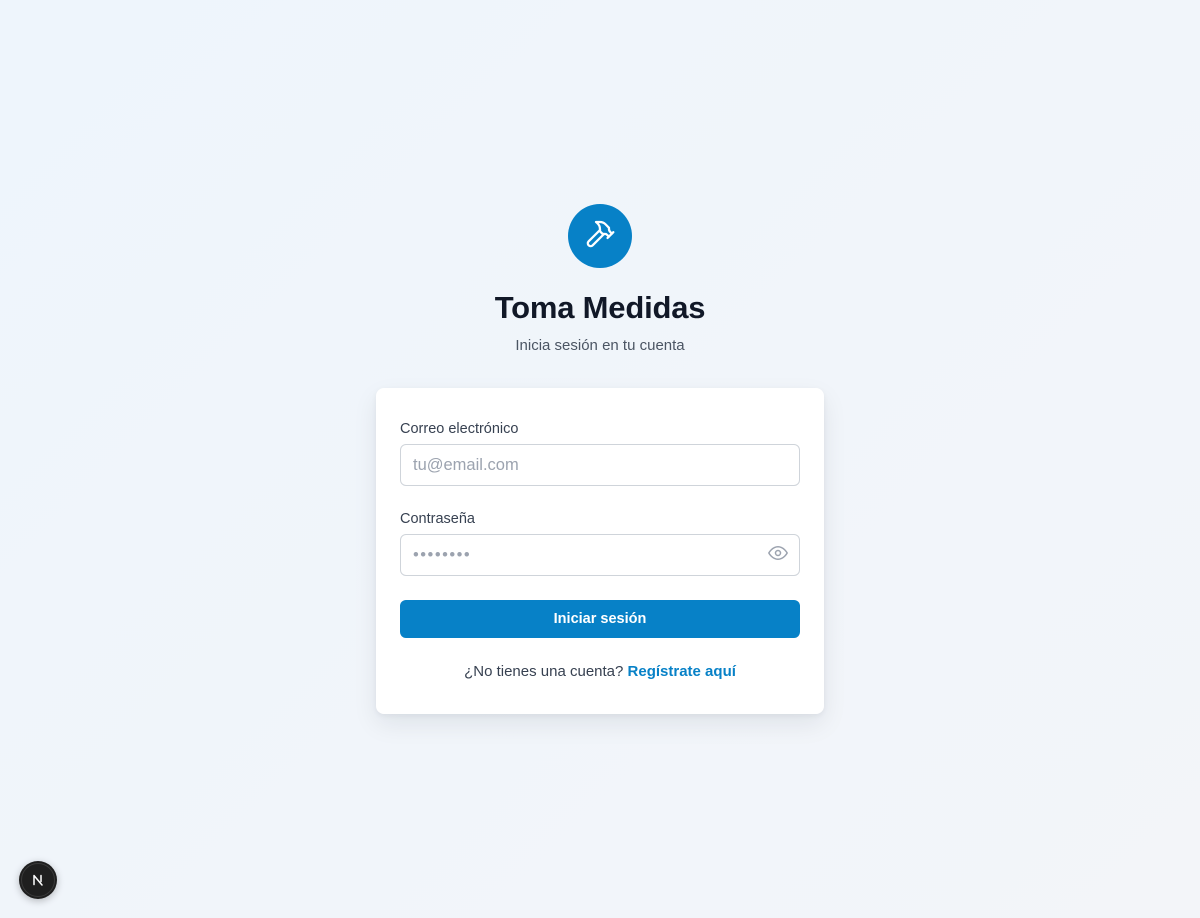 The width and height of the screenshot is (1200, 918). What do you see at coordinates (600, 465) in the screenshot?
I see `email-input` at bounding box center [600, 465].